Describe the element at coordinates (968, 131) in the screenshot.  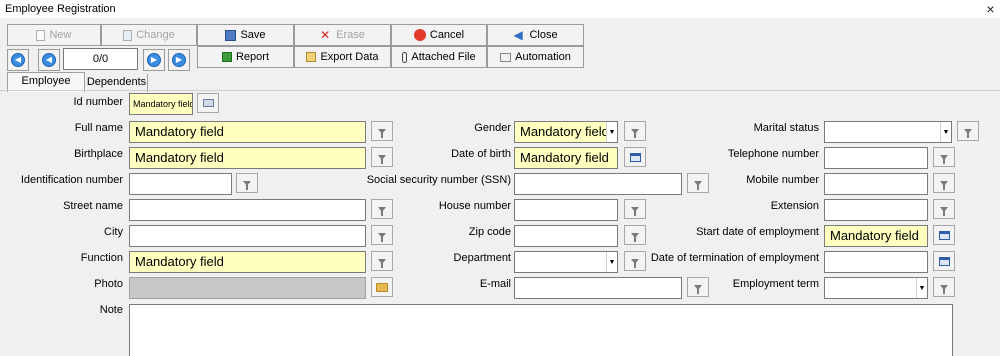
I see `marital-status-filter-button` at that location.